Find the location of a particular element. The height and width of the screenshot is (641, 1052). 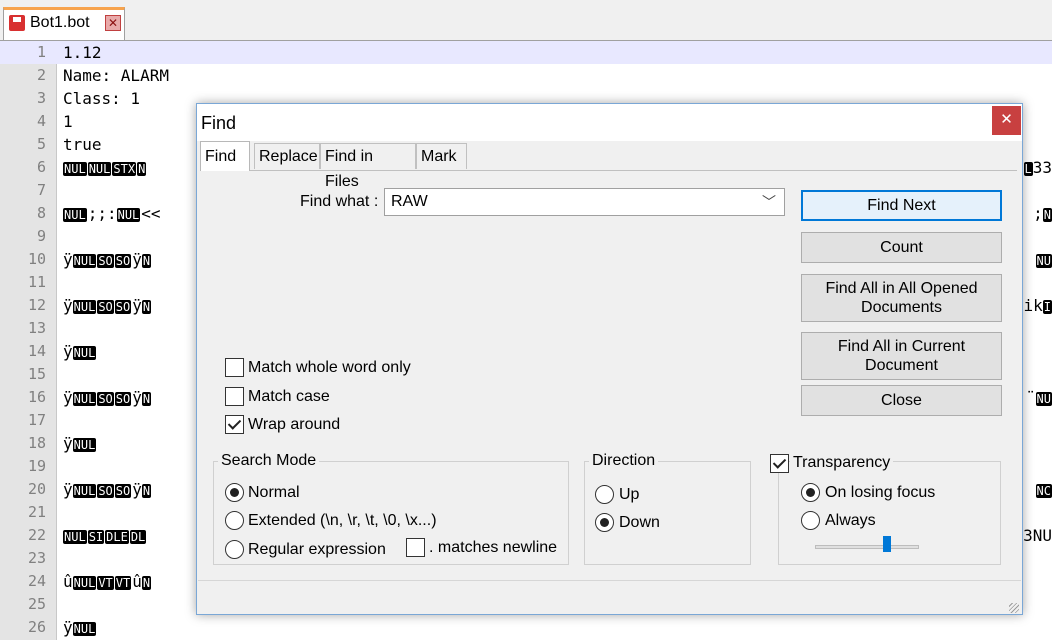

on-losing-focus-radio is located at coordinates (810, 492).